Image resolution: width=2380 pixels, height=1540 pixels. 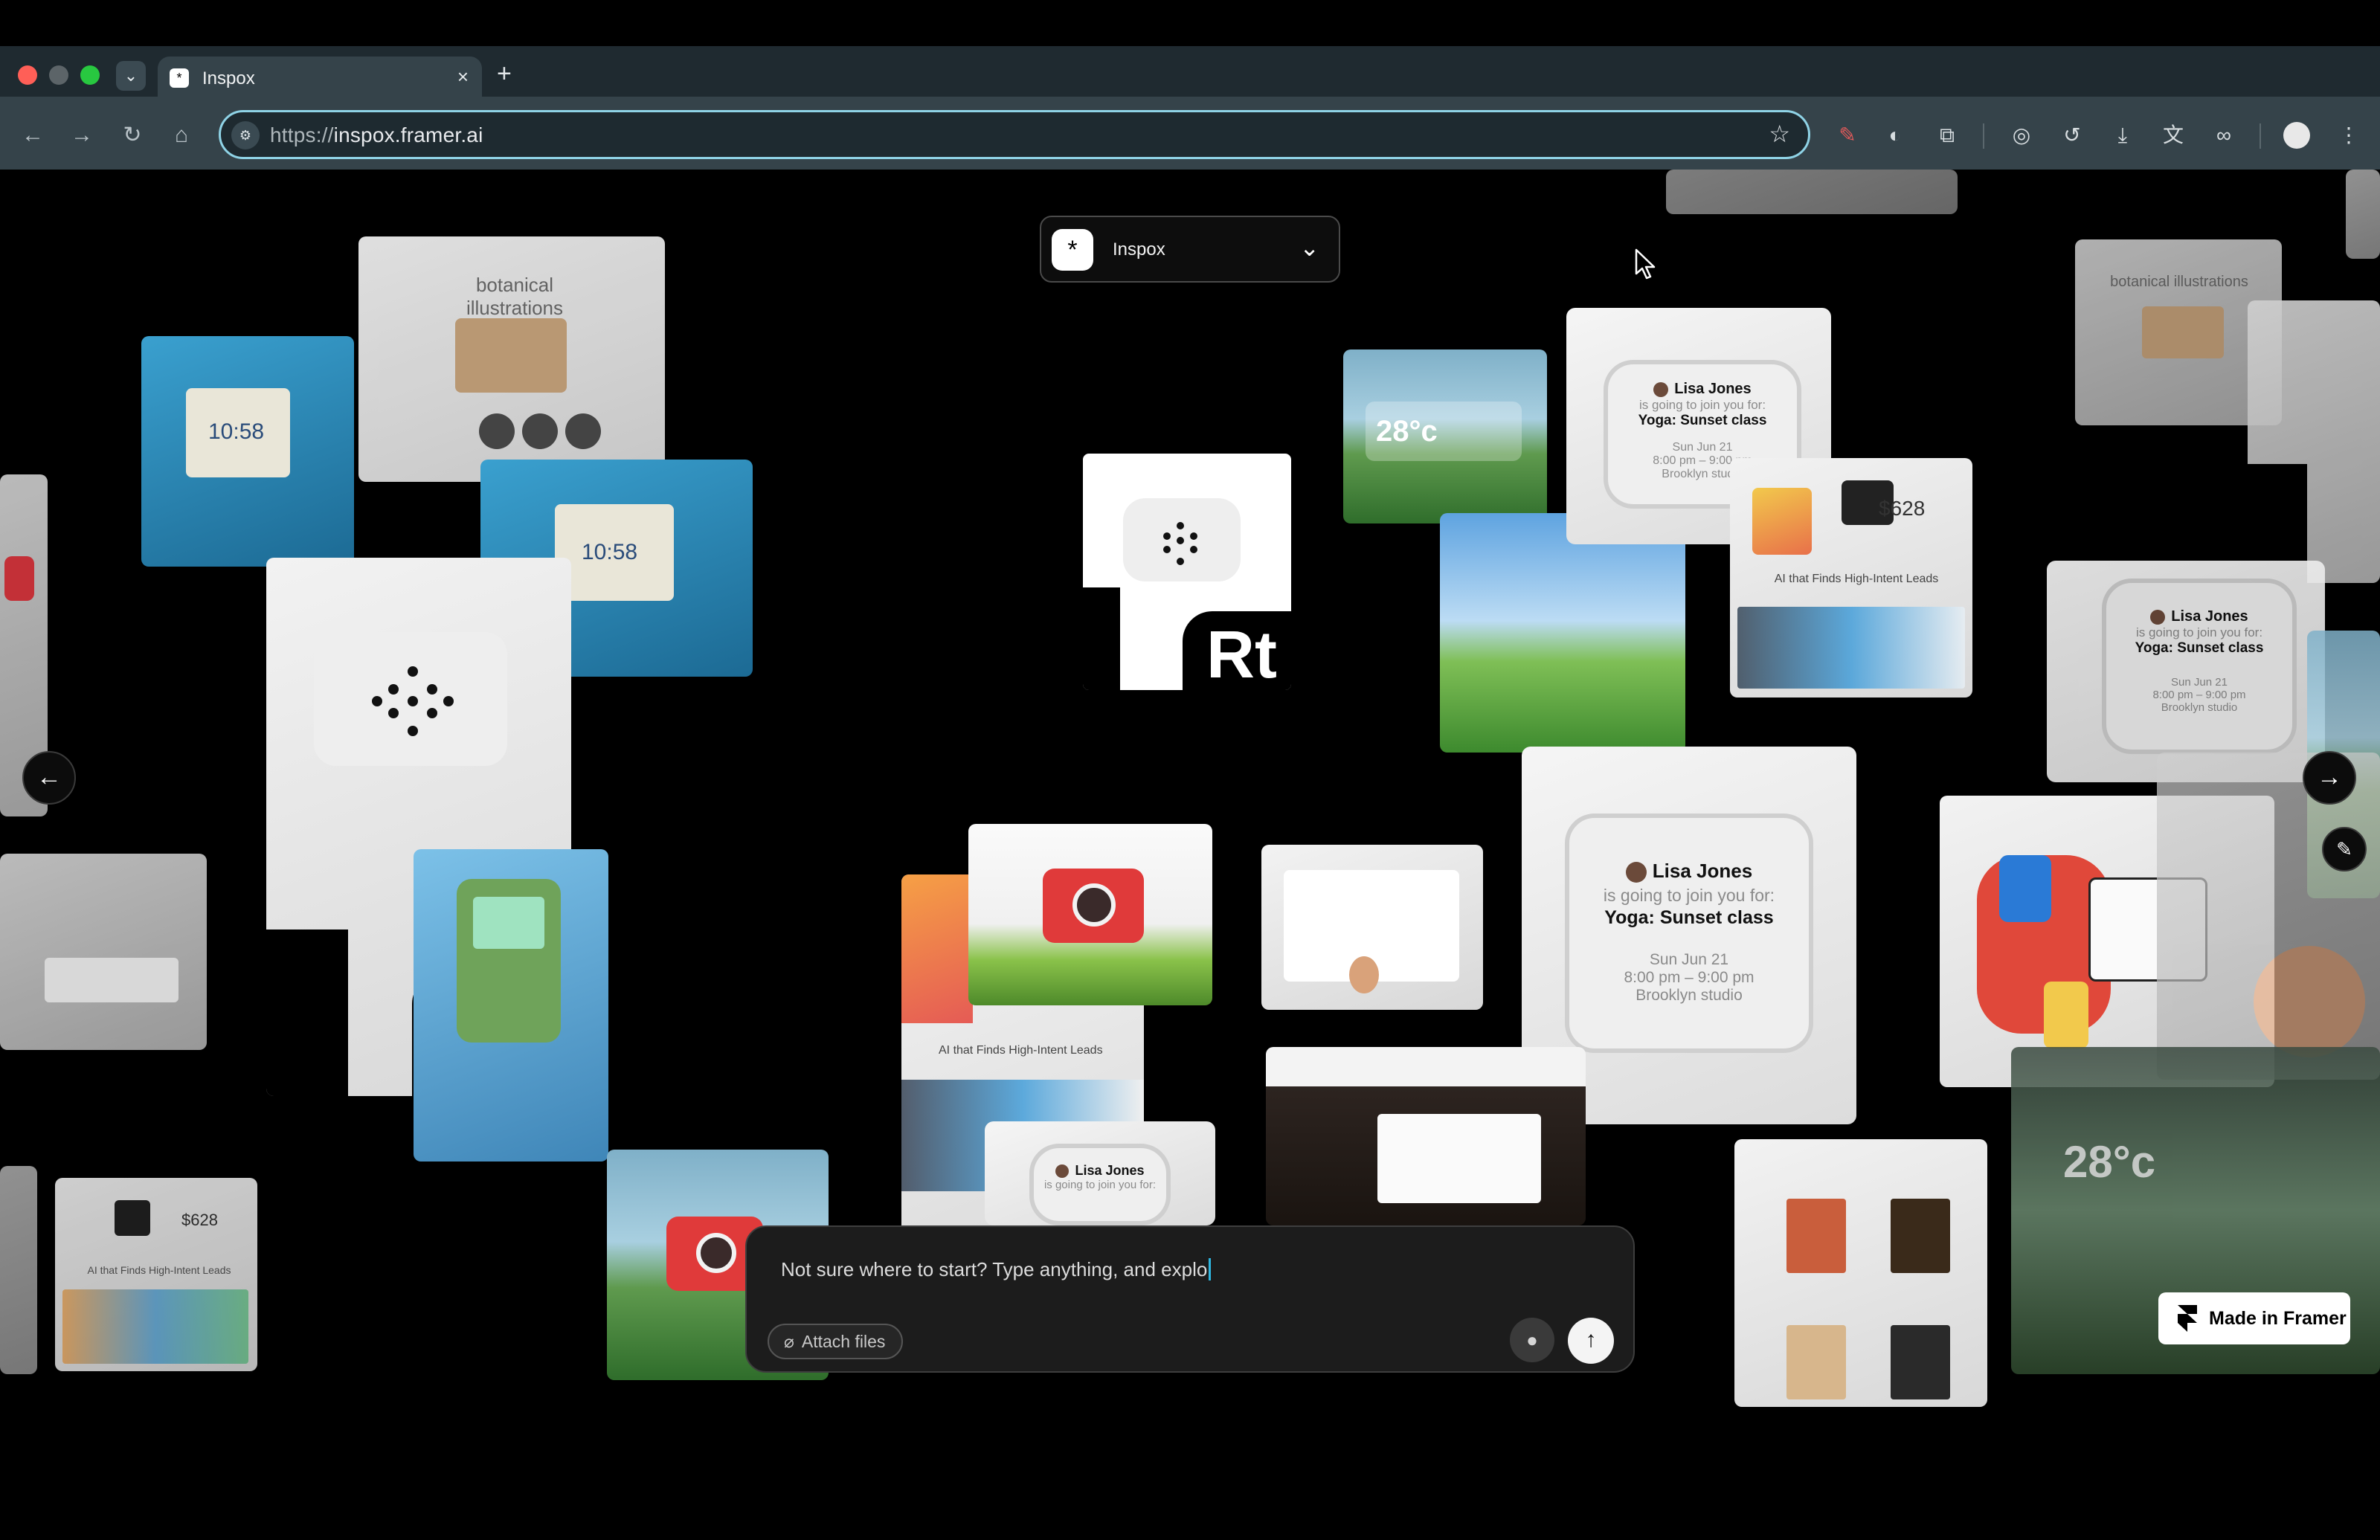 I want to click on mouse-pointer-icon, so click(x=1646, y=264).